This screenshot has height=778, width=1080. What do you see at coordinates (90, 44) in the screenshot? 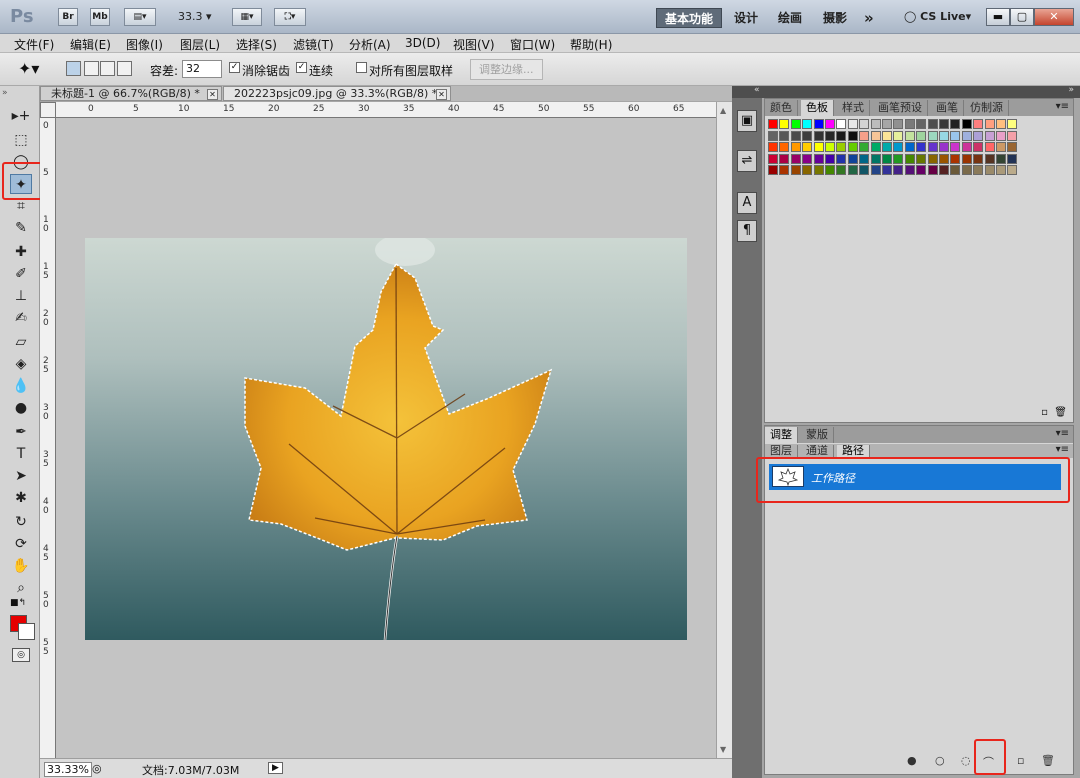
I see `menu-edit: 编辑(E)` at bounding box center [90, 44].